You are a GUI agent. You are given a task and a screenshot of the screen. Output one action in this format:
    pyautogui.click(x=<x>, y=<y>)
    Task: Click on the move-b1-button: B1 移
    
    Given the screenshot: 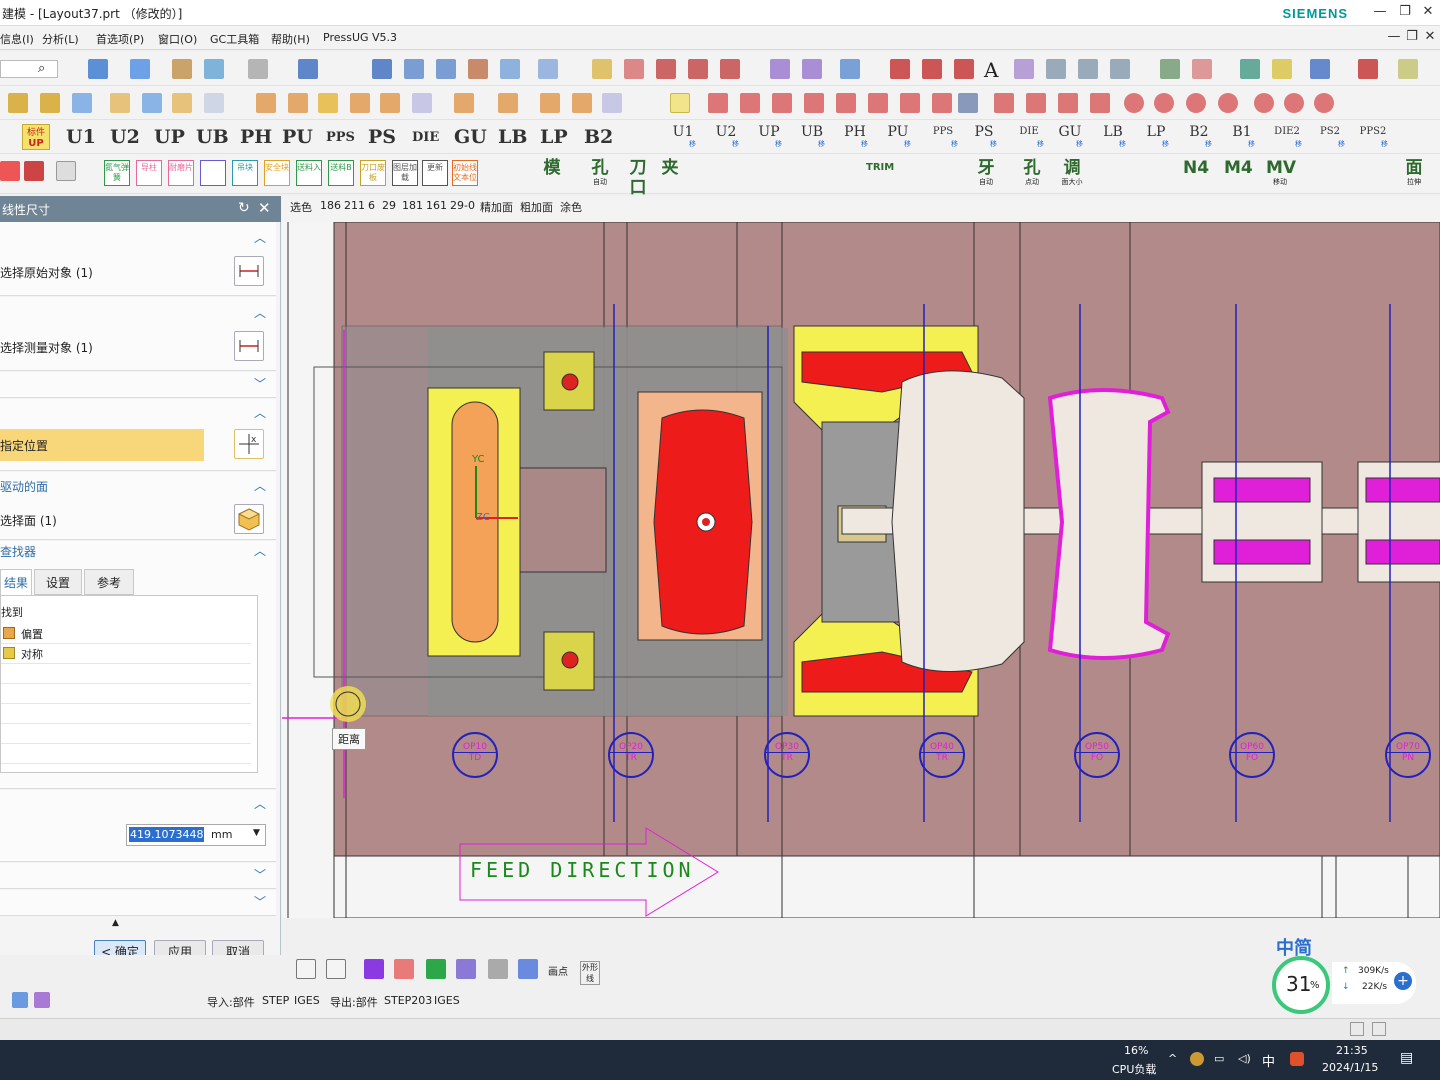 What is the action you would take?
    pyautogui.click(x=1242, y=137)
    